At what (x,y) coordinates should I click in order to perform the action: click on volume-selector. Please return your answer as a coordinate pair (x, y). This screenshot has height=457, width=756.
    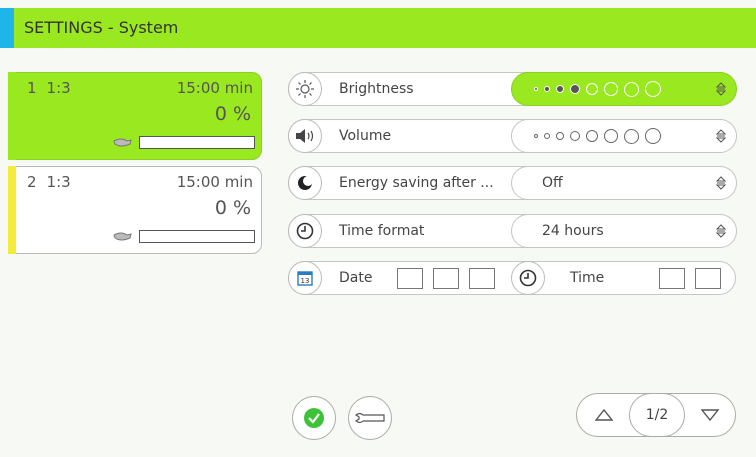
    Looking at the image, I should click on (624, 136).